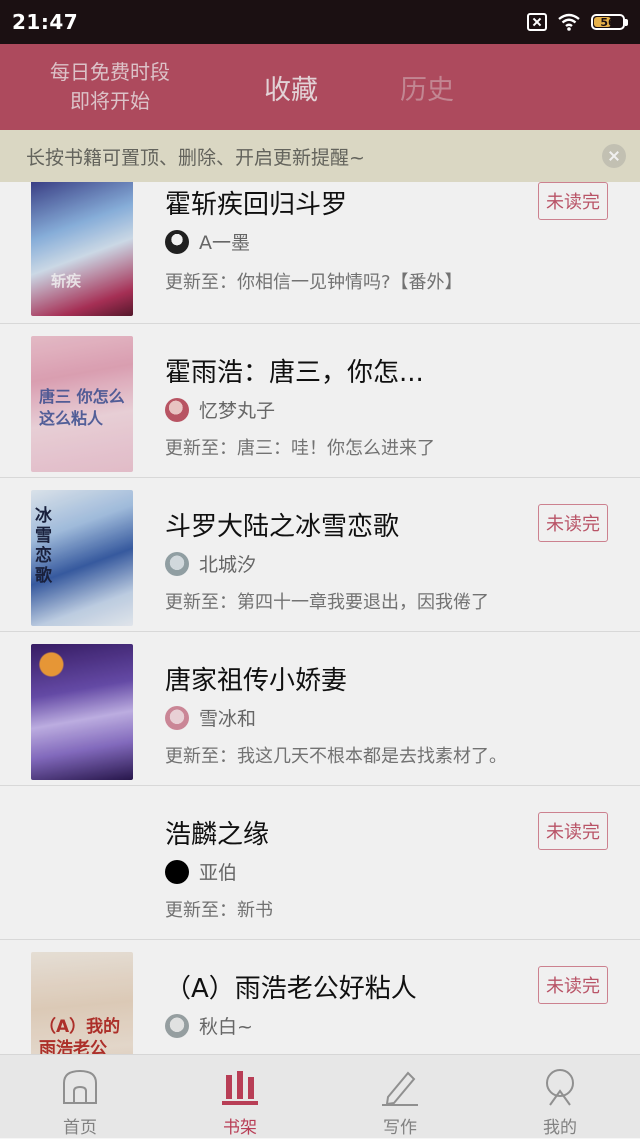 Image resolution: width=640 pixels, height=1139 pixels. I want to click on book-title: 浩麟之缘, so click(217, 832).